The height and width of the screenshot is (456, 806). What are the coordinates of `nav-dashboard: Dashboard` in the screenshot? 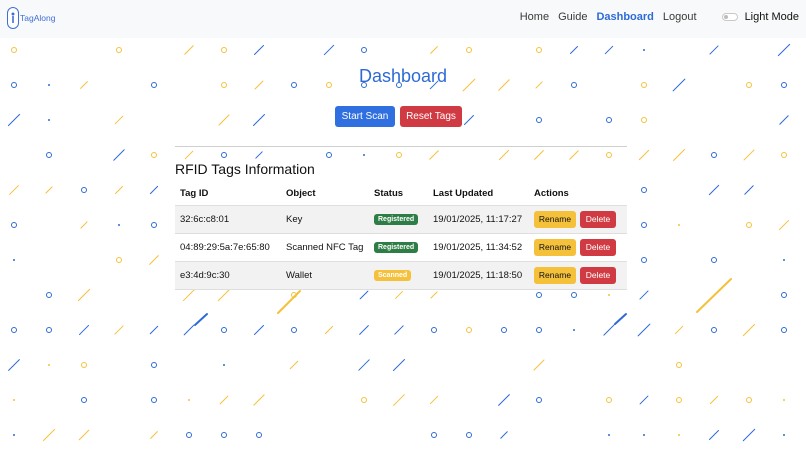 It's located at (624, 17).